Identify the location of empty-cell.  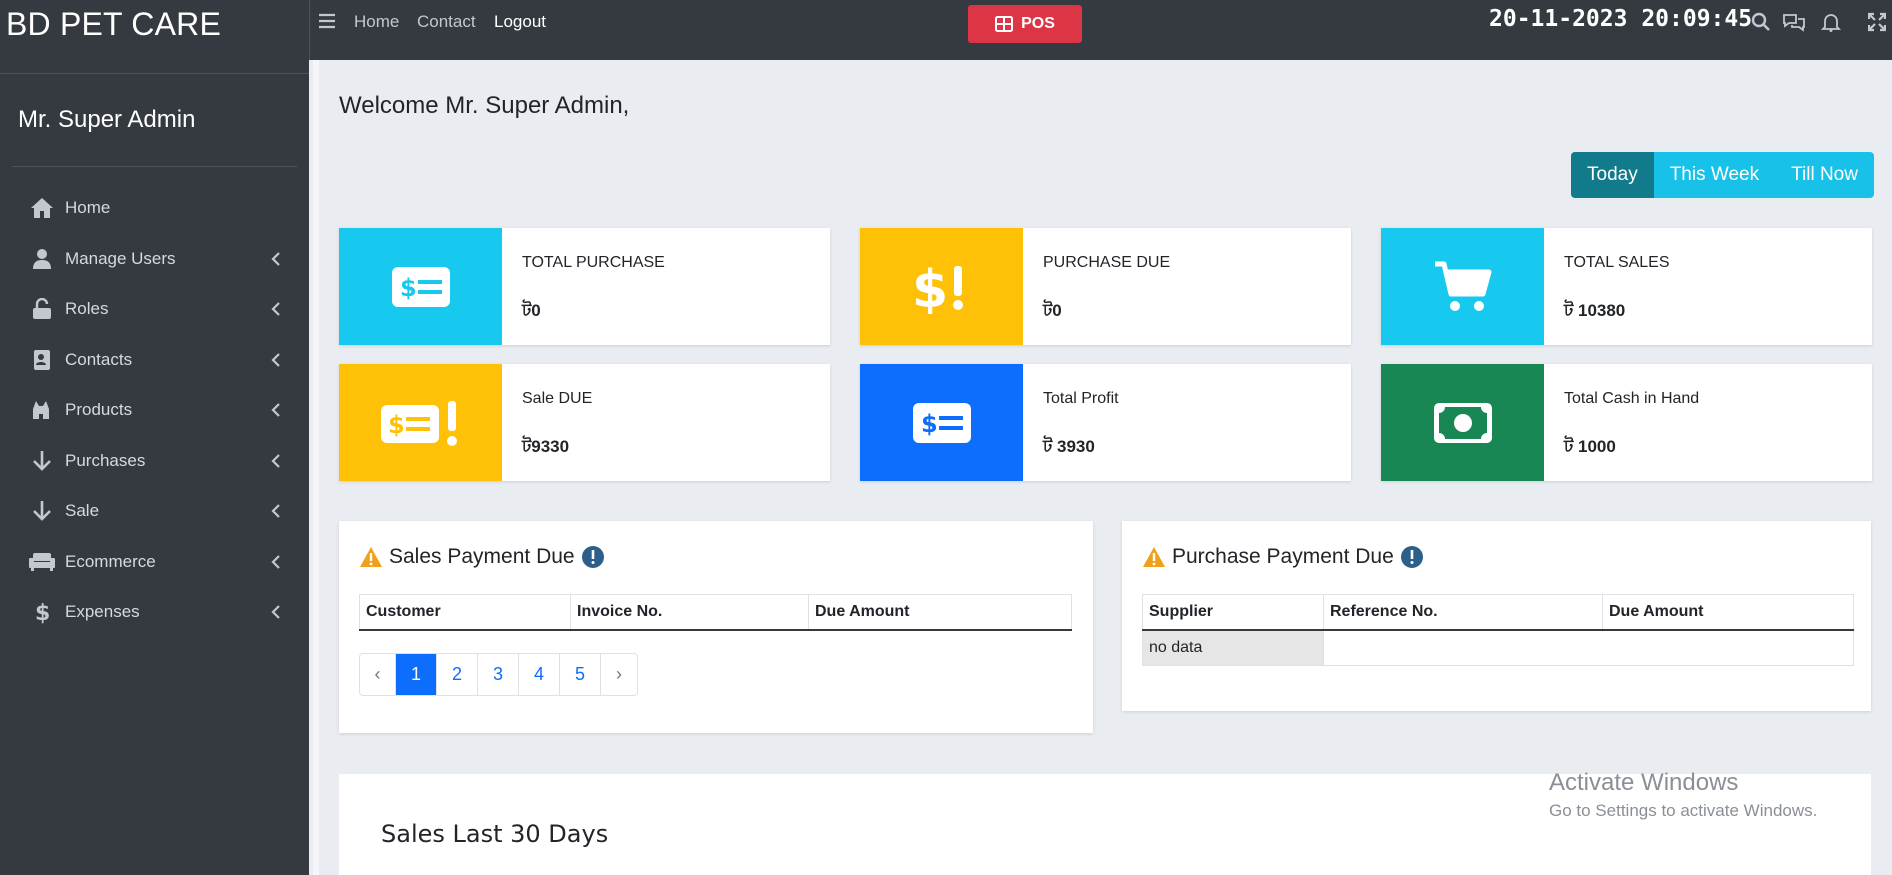
(1588, 647).